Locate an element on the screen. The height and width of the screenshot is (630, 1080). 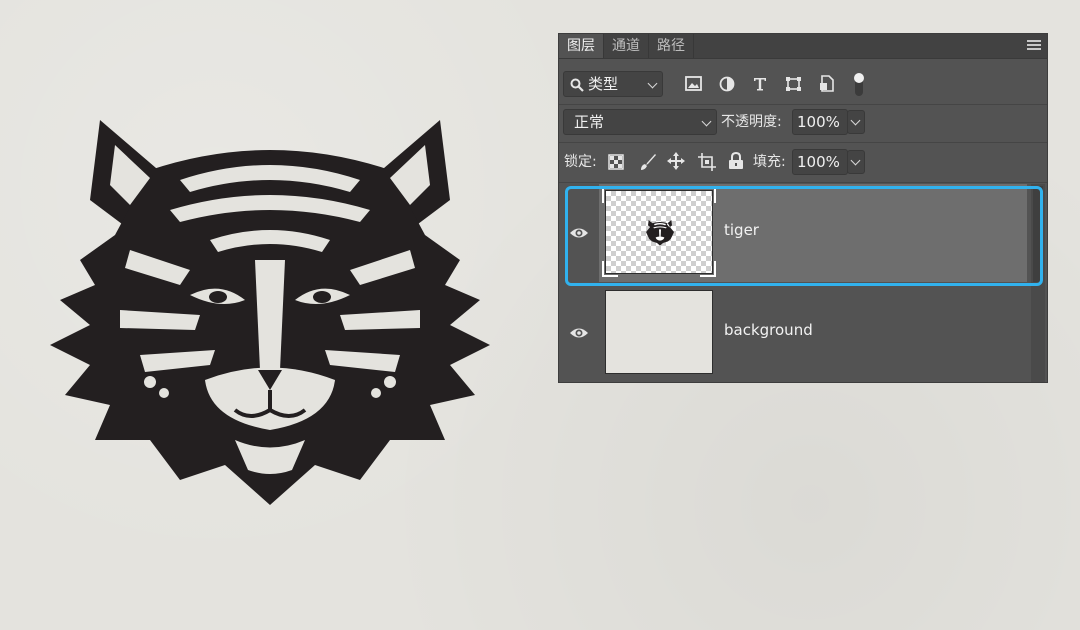
tab-channels: 通道 is located at coordinates (626, 46).